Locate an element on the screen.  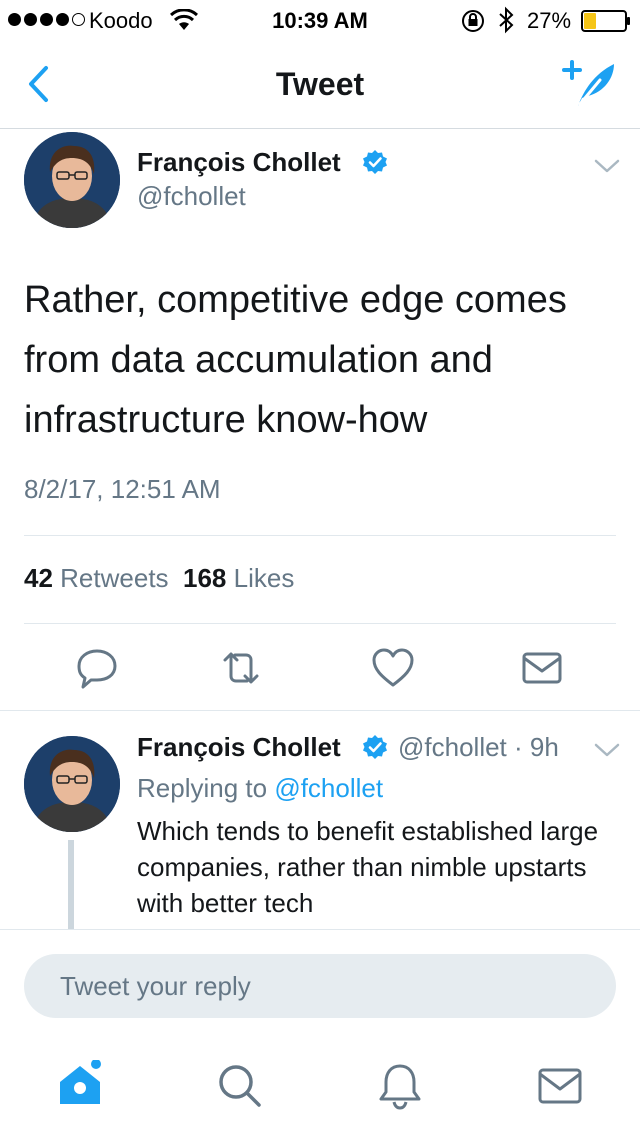
thread-line is located at coordinates (71, 885).